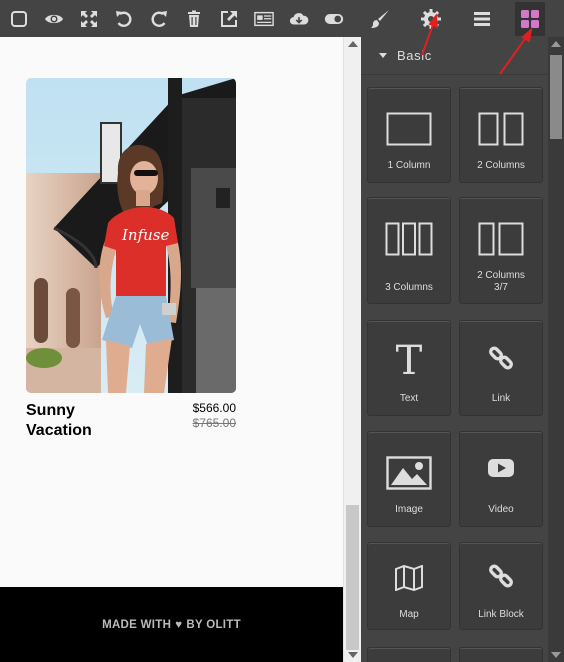  What do you see at coordinates (145, 235) in the screenshot?
I see `shirt-print: Infuse` at bounding box center [145, 235].